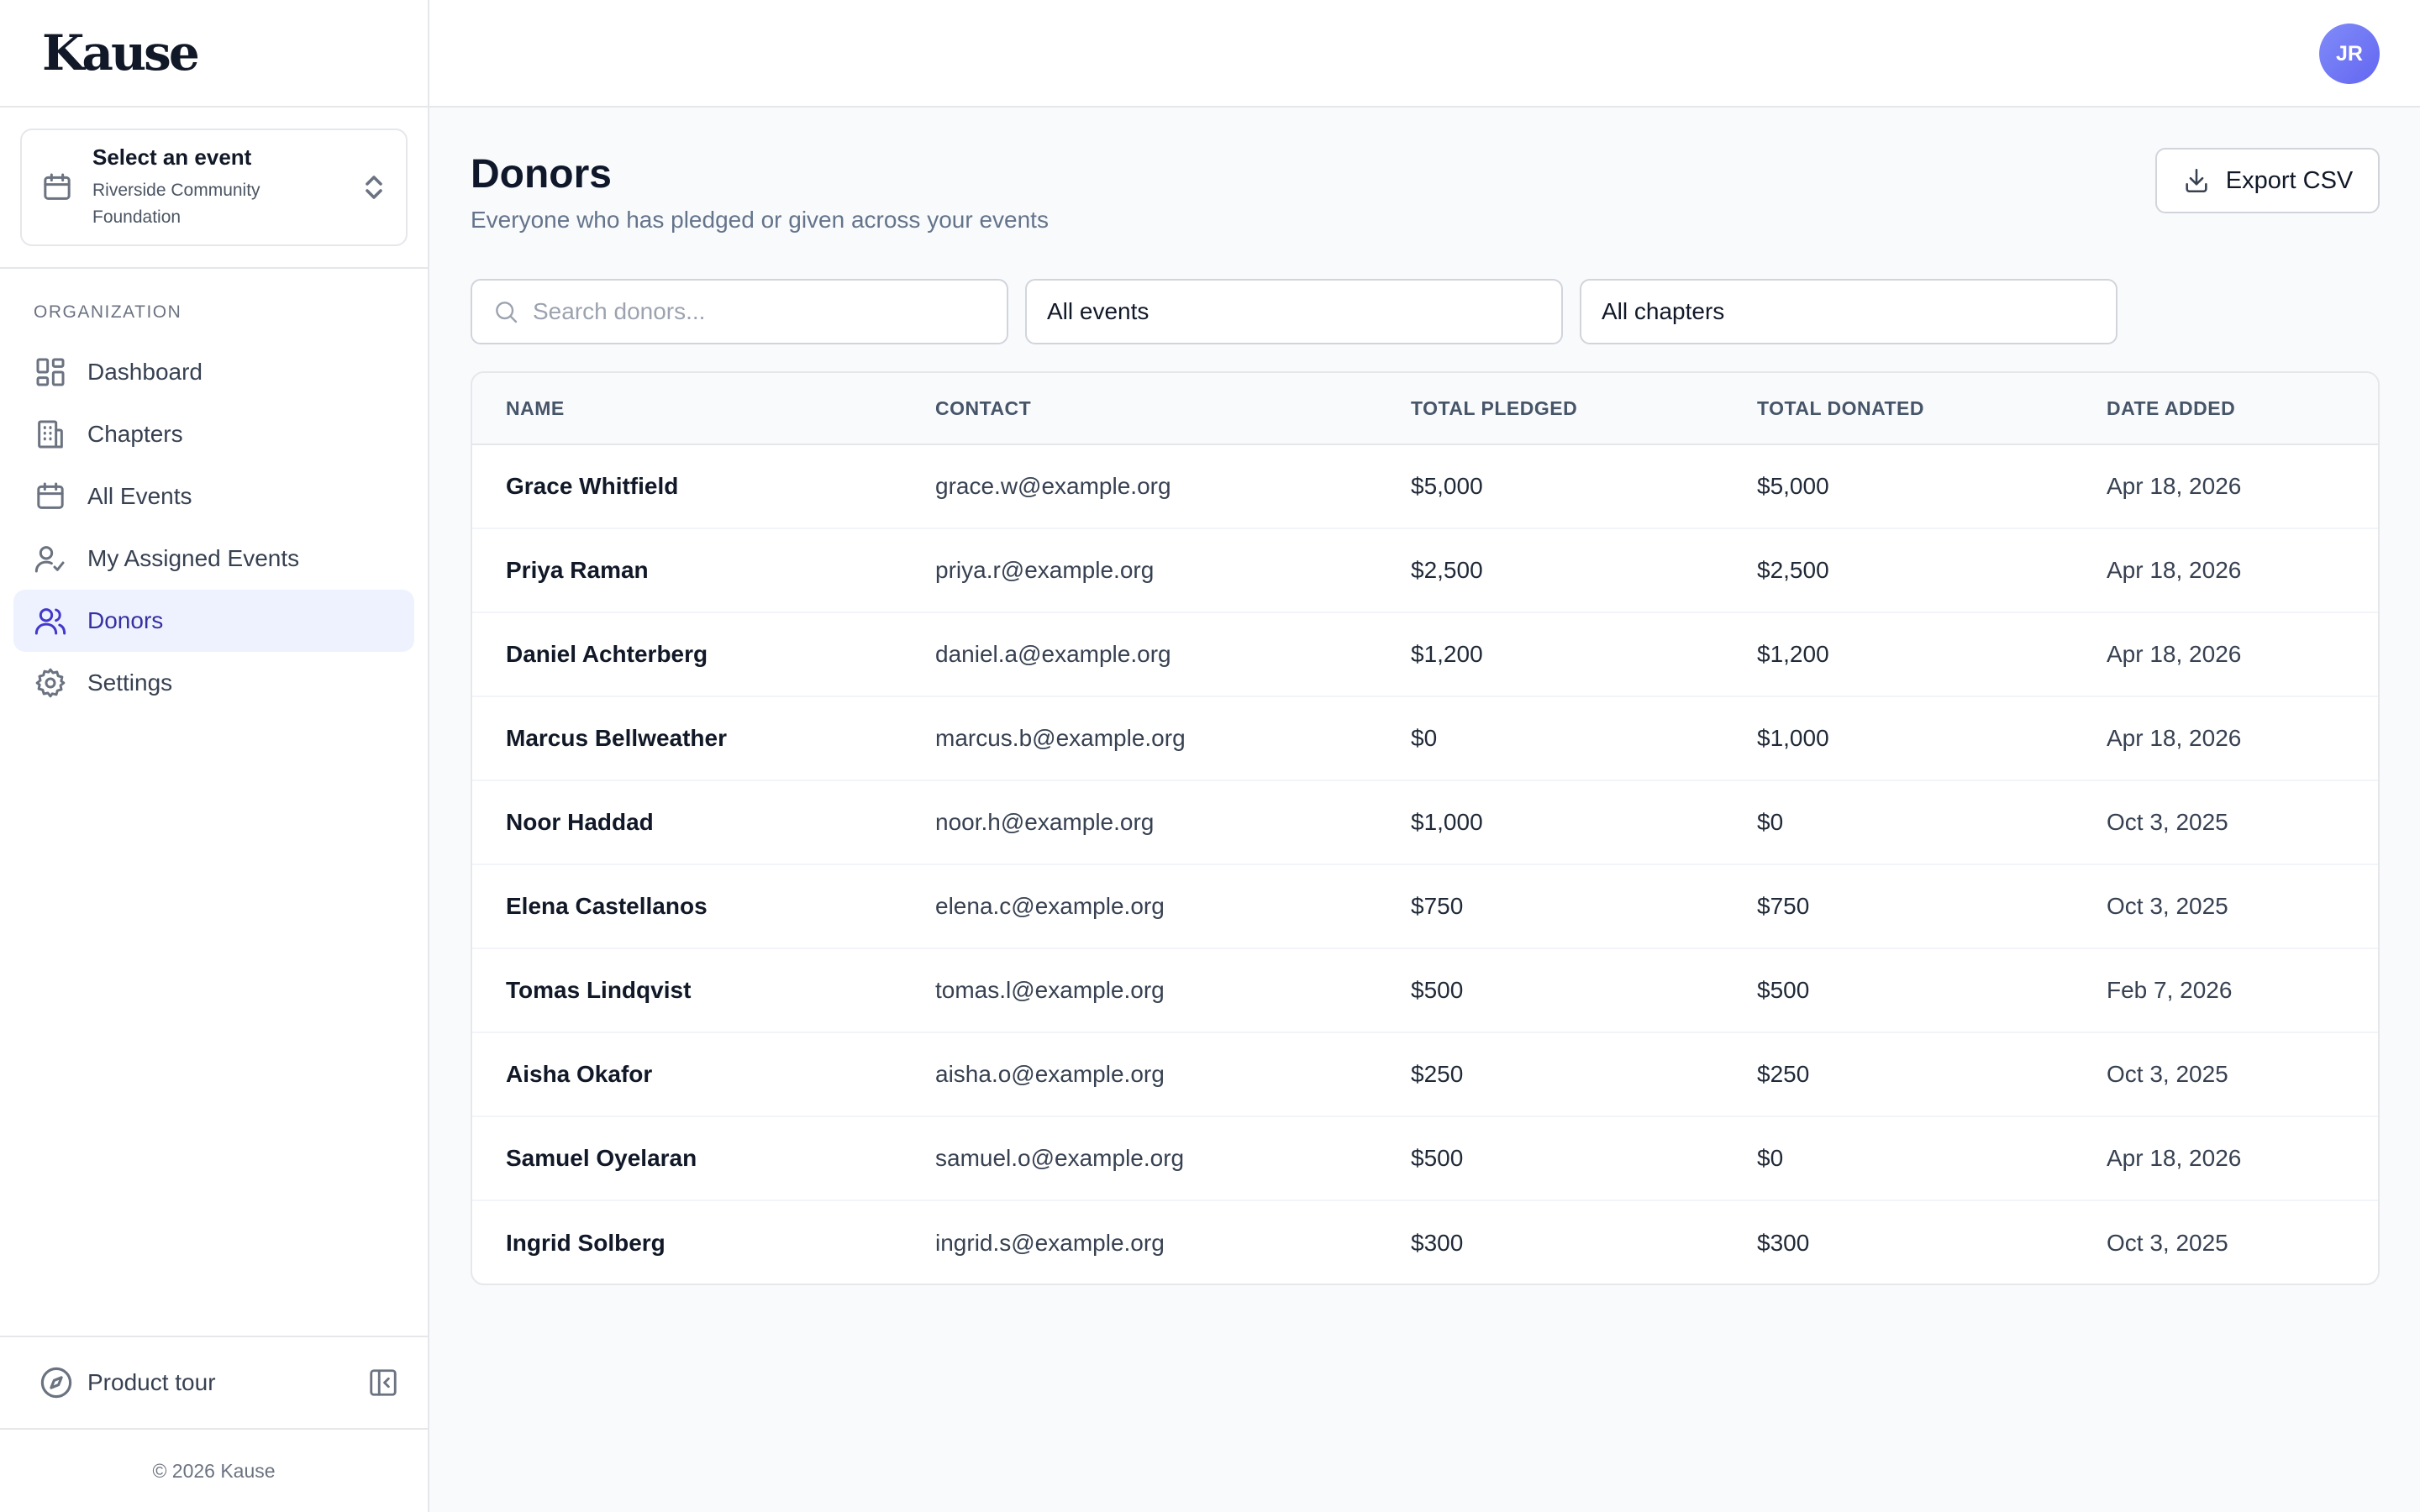 This screenshot has width=2420, height=1512. Describe the element at coordinates (1437, 1074) in the screenshot. I see `donor-total-pledged: $250` at that location.